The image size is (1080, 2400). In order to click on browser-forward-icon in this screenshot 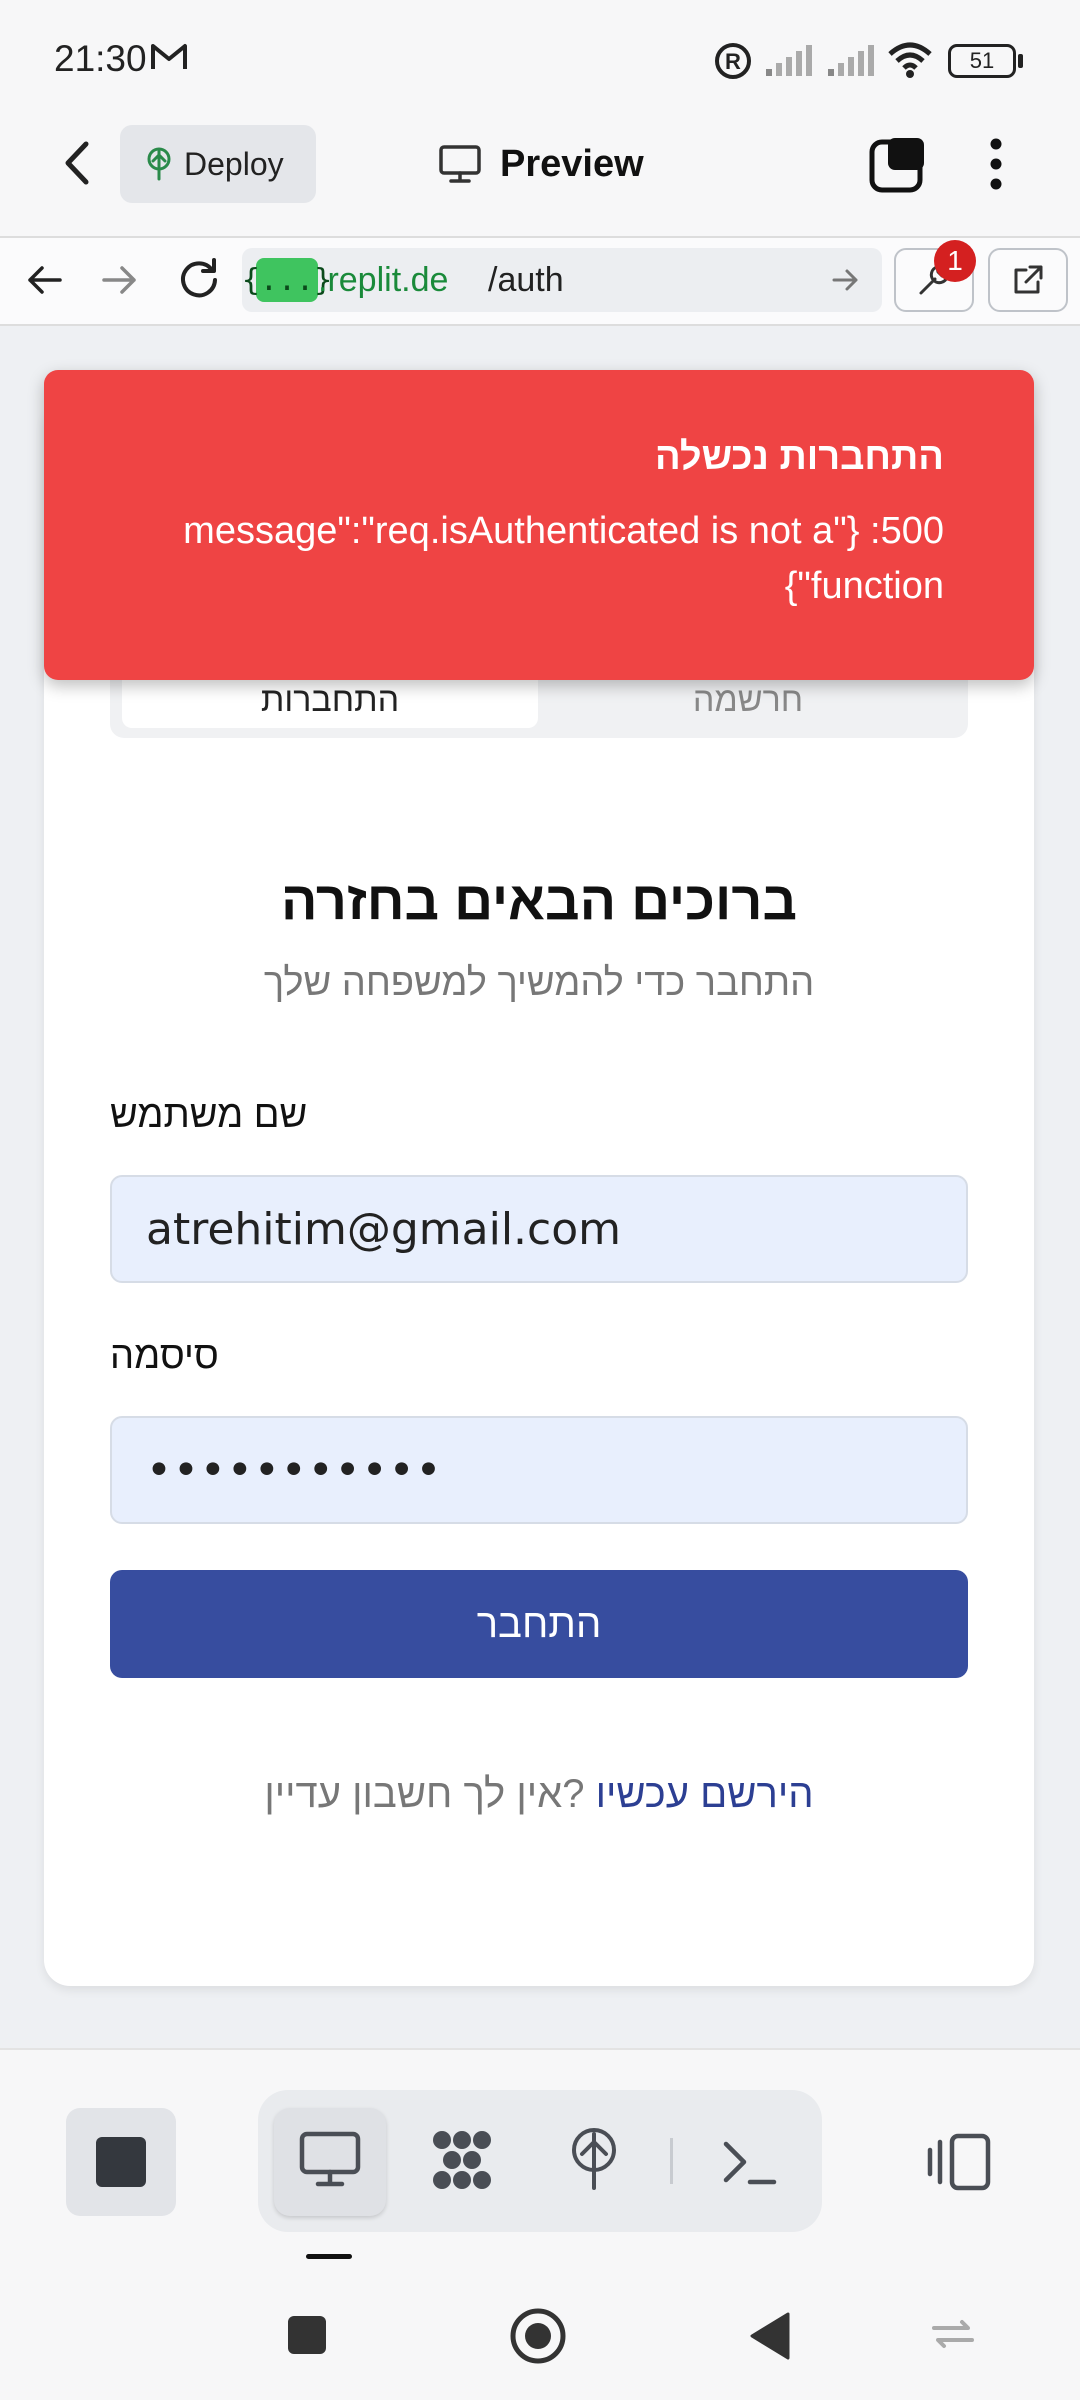, I will do `click(120, 280)`.